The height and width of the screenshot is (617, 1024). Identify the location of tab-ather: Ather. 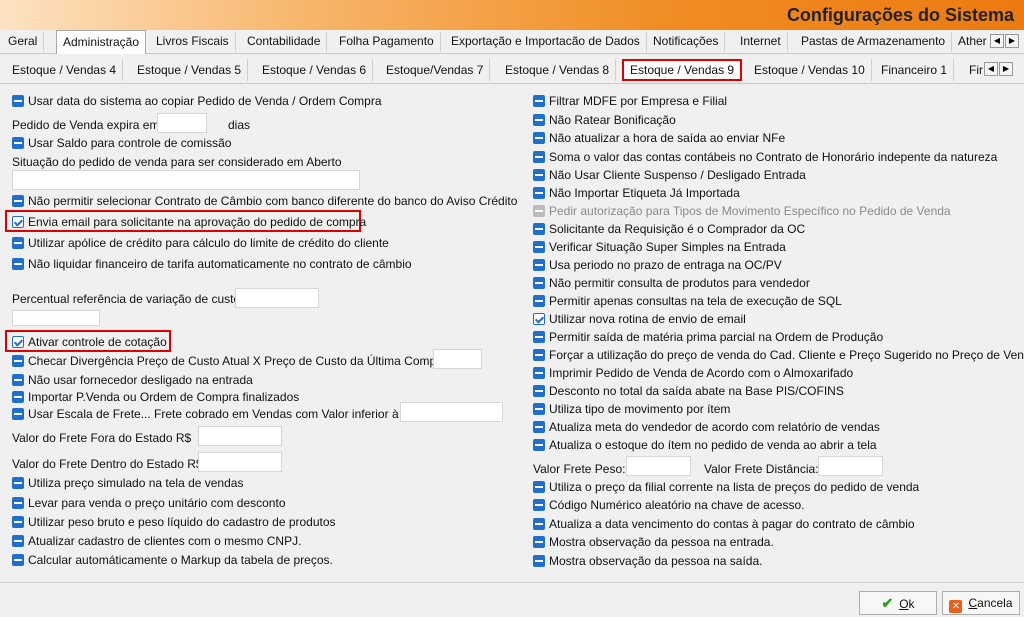
(972, 42).